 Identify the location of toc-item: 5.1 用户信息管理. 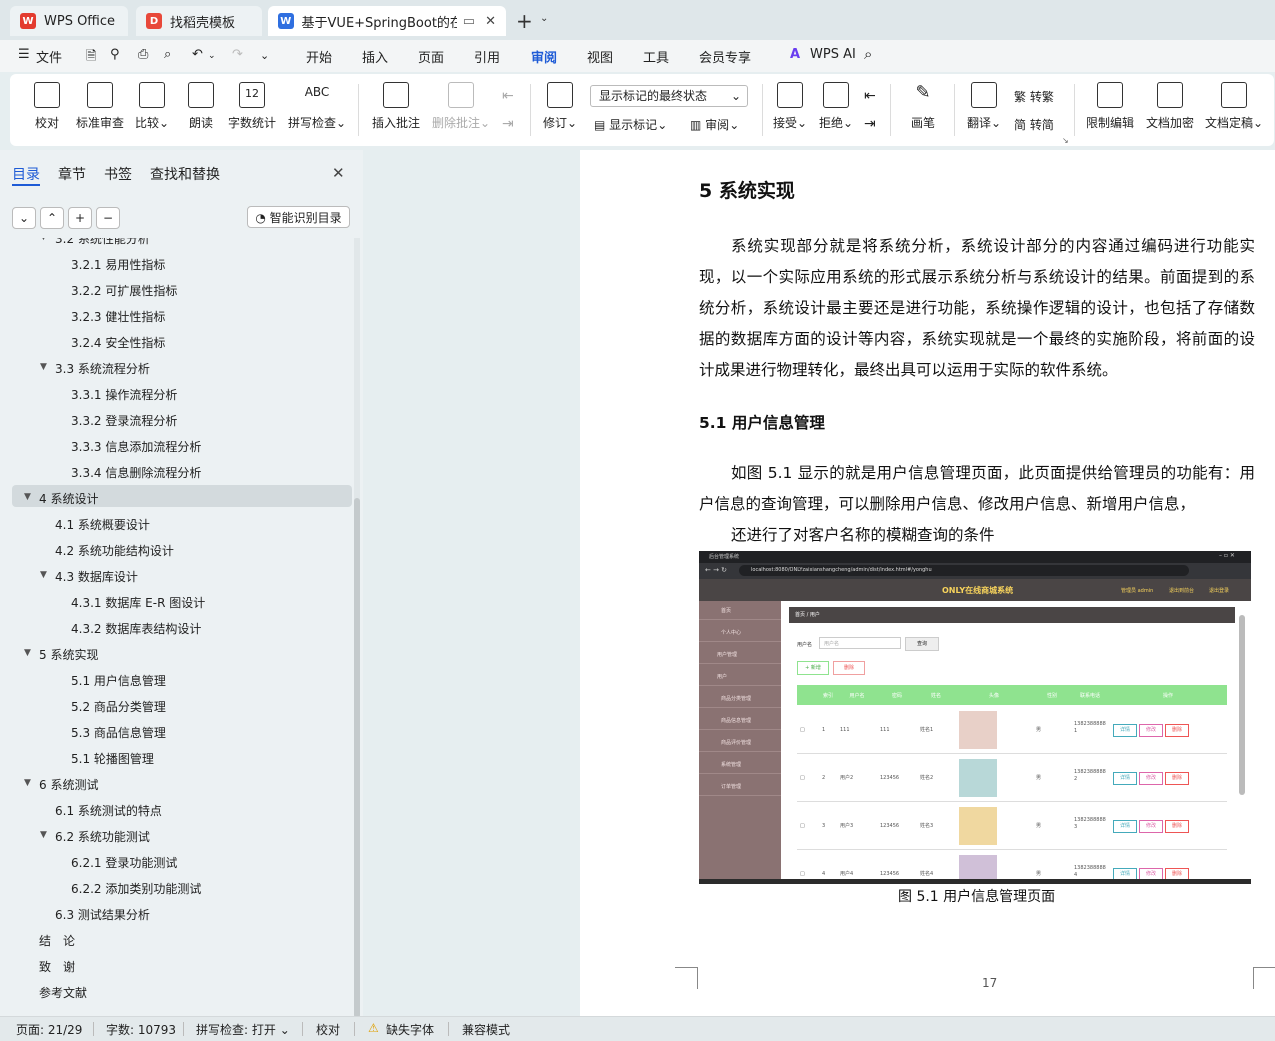
(118, 680).